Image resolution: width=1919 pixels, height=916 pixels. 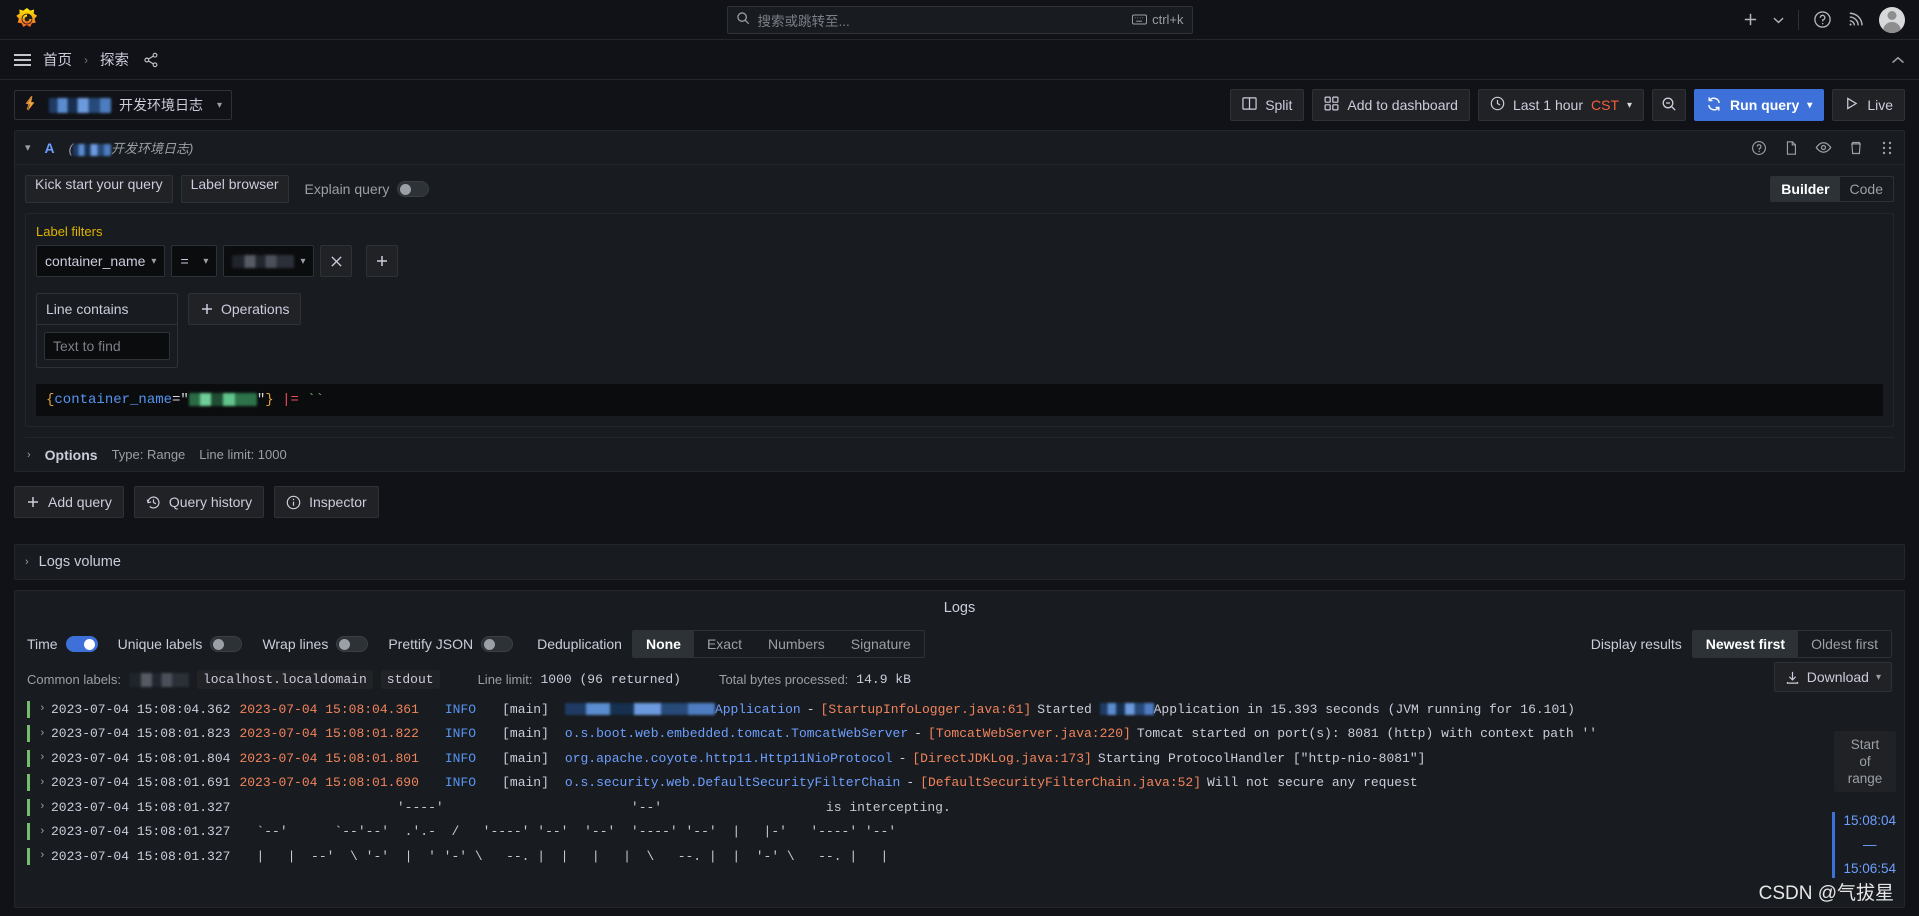 What do you see at coordinates (1855, 19) in the screenshot?
I see `rss-icon` at bounding box center [1855, 19].